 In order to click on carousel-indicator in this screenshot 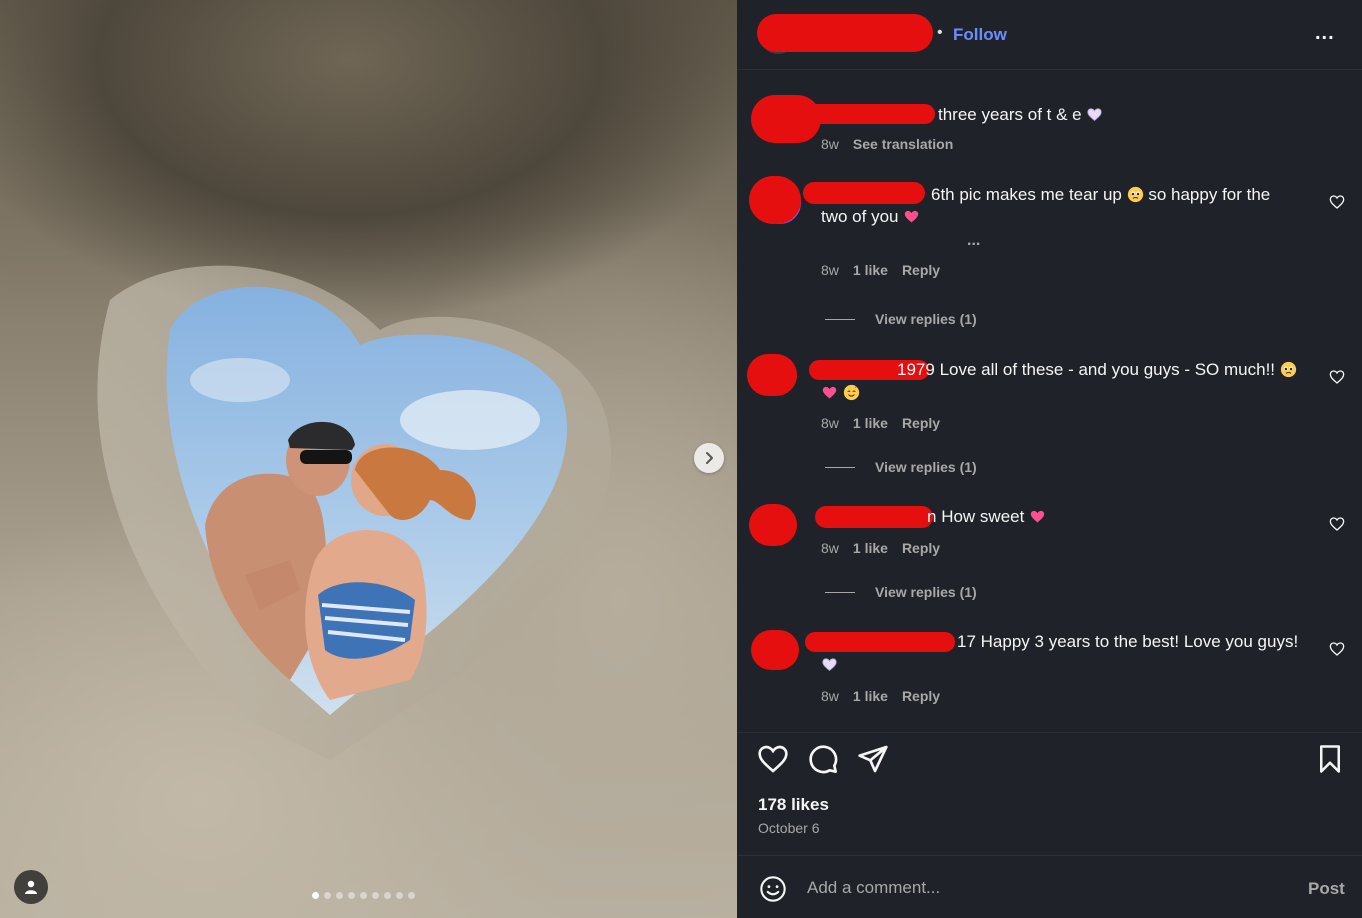, I will do `click(363, 895)`.